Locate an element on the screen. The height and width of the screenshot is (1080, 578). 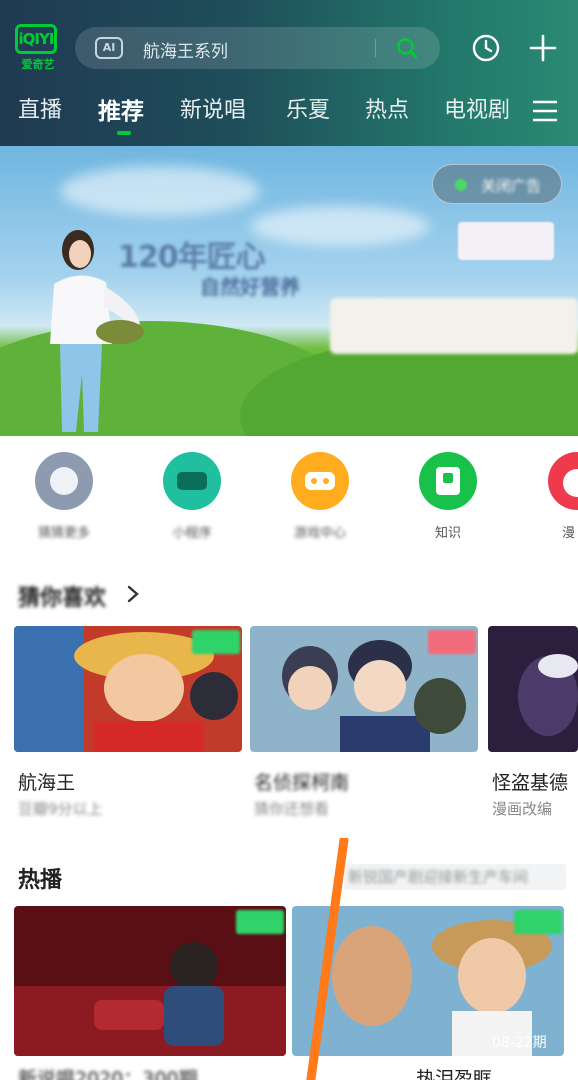
hot-section-promo: 新锐国产剧迎接新生产车间 is located at coordinates (455, 877).